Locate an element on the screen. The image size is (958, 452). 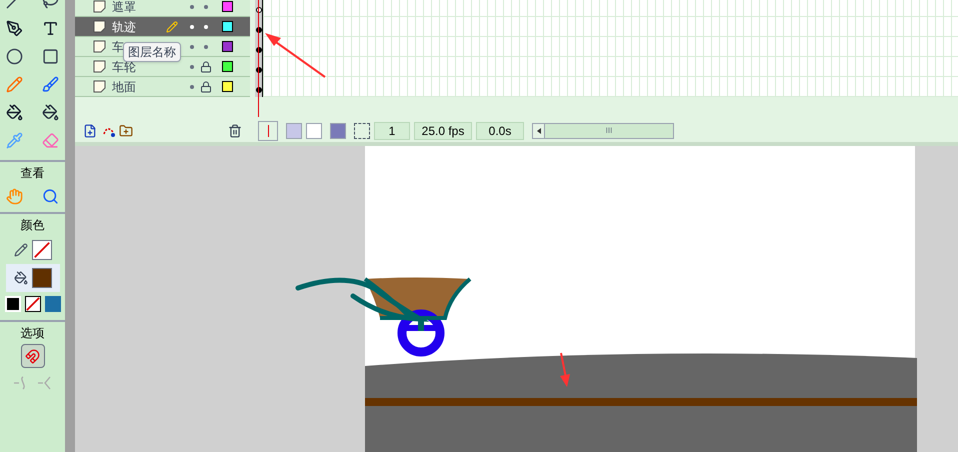
section-title: 选项 is located at coordinates (32, 333).